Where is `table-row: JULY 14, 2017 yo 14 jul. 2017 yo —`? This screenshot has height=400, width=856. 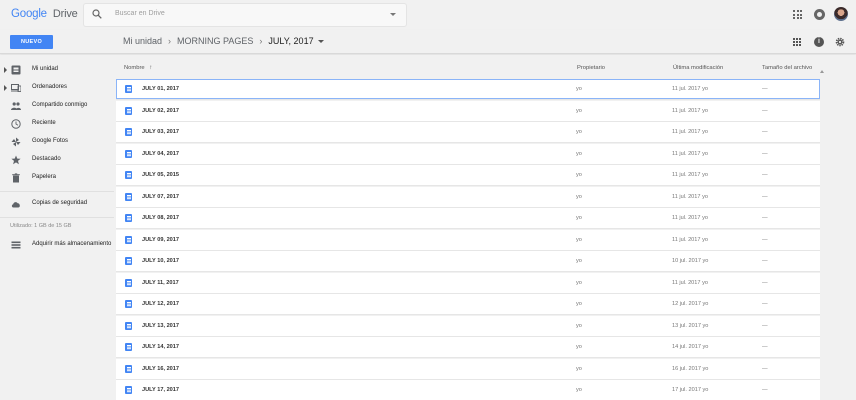
table-row: JULY 14, 2017 yo 14 jul. 2017 yo — is located at coordinates (468, 347).